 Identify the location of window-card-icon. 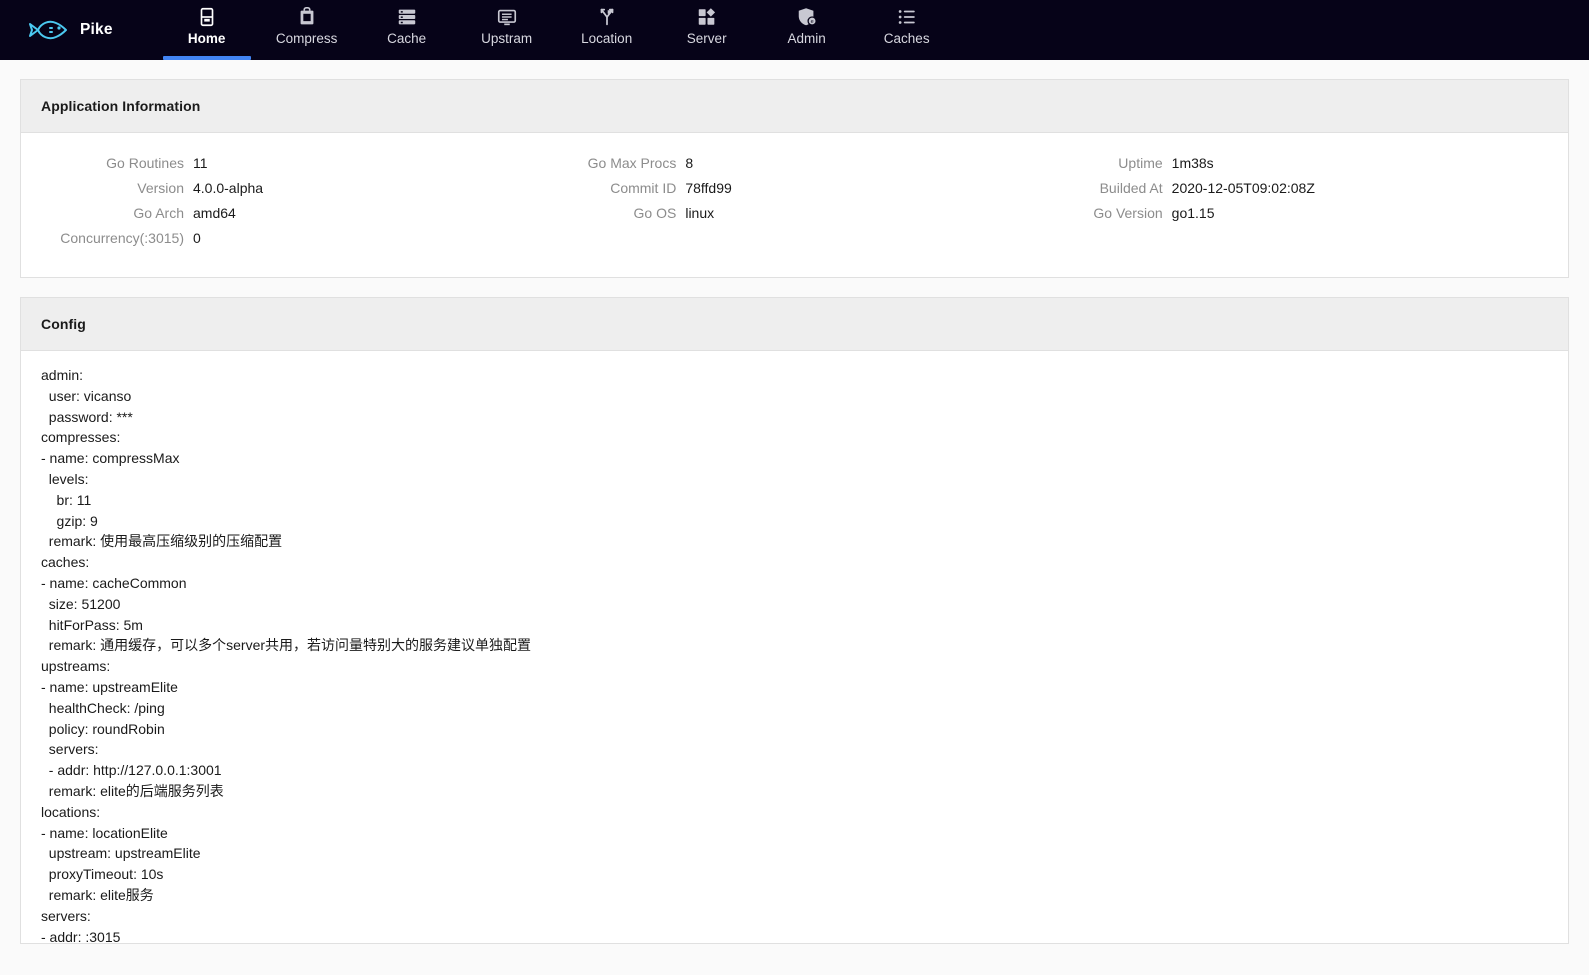
(207, 17).